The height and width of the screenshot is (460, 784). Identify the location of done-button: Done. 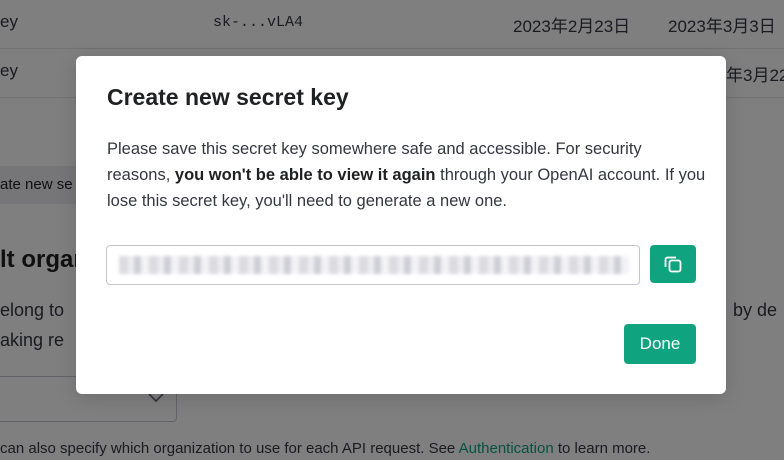
(660, 344).